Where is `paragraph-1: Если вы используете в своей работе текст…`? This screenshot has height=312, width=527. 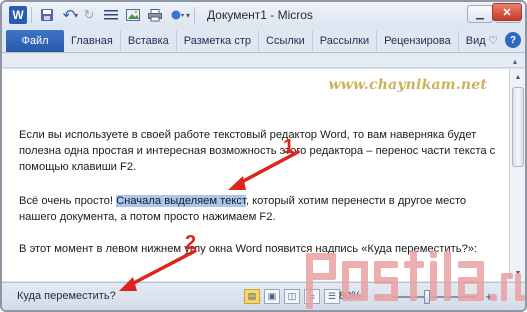 paragraph-1: Если вы используете в своей работе текст… is located at coordinates (257, 151).